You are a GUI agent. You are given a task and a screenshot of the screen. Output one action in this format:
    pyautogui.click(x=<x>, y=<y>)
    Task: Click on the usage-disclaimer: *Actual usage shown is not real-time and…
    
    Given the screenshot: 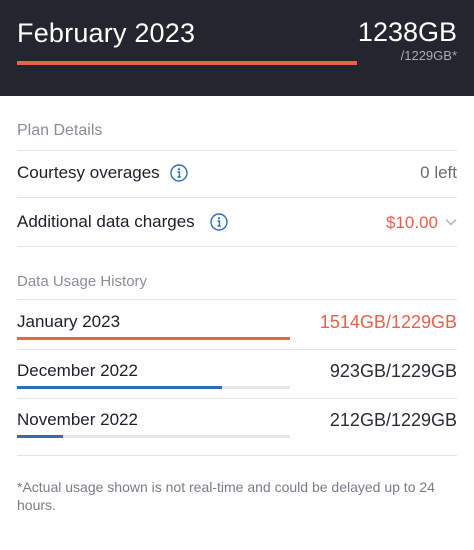 What is the action you would take?
    pyautogui.click(x=226, y=496)
    